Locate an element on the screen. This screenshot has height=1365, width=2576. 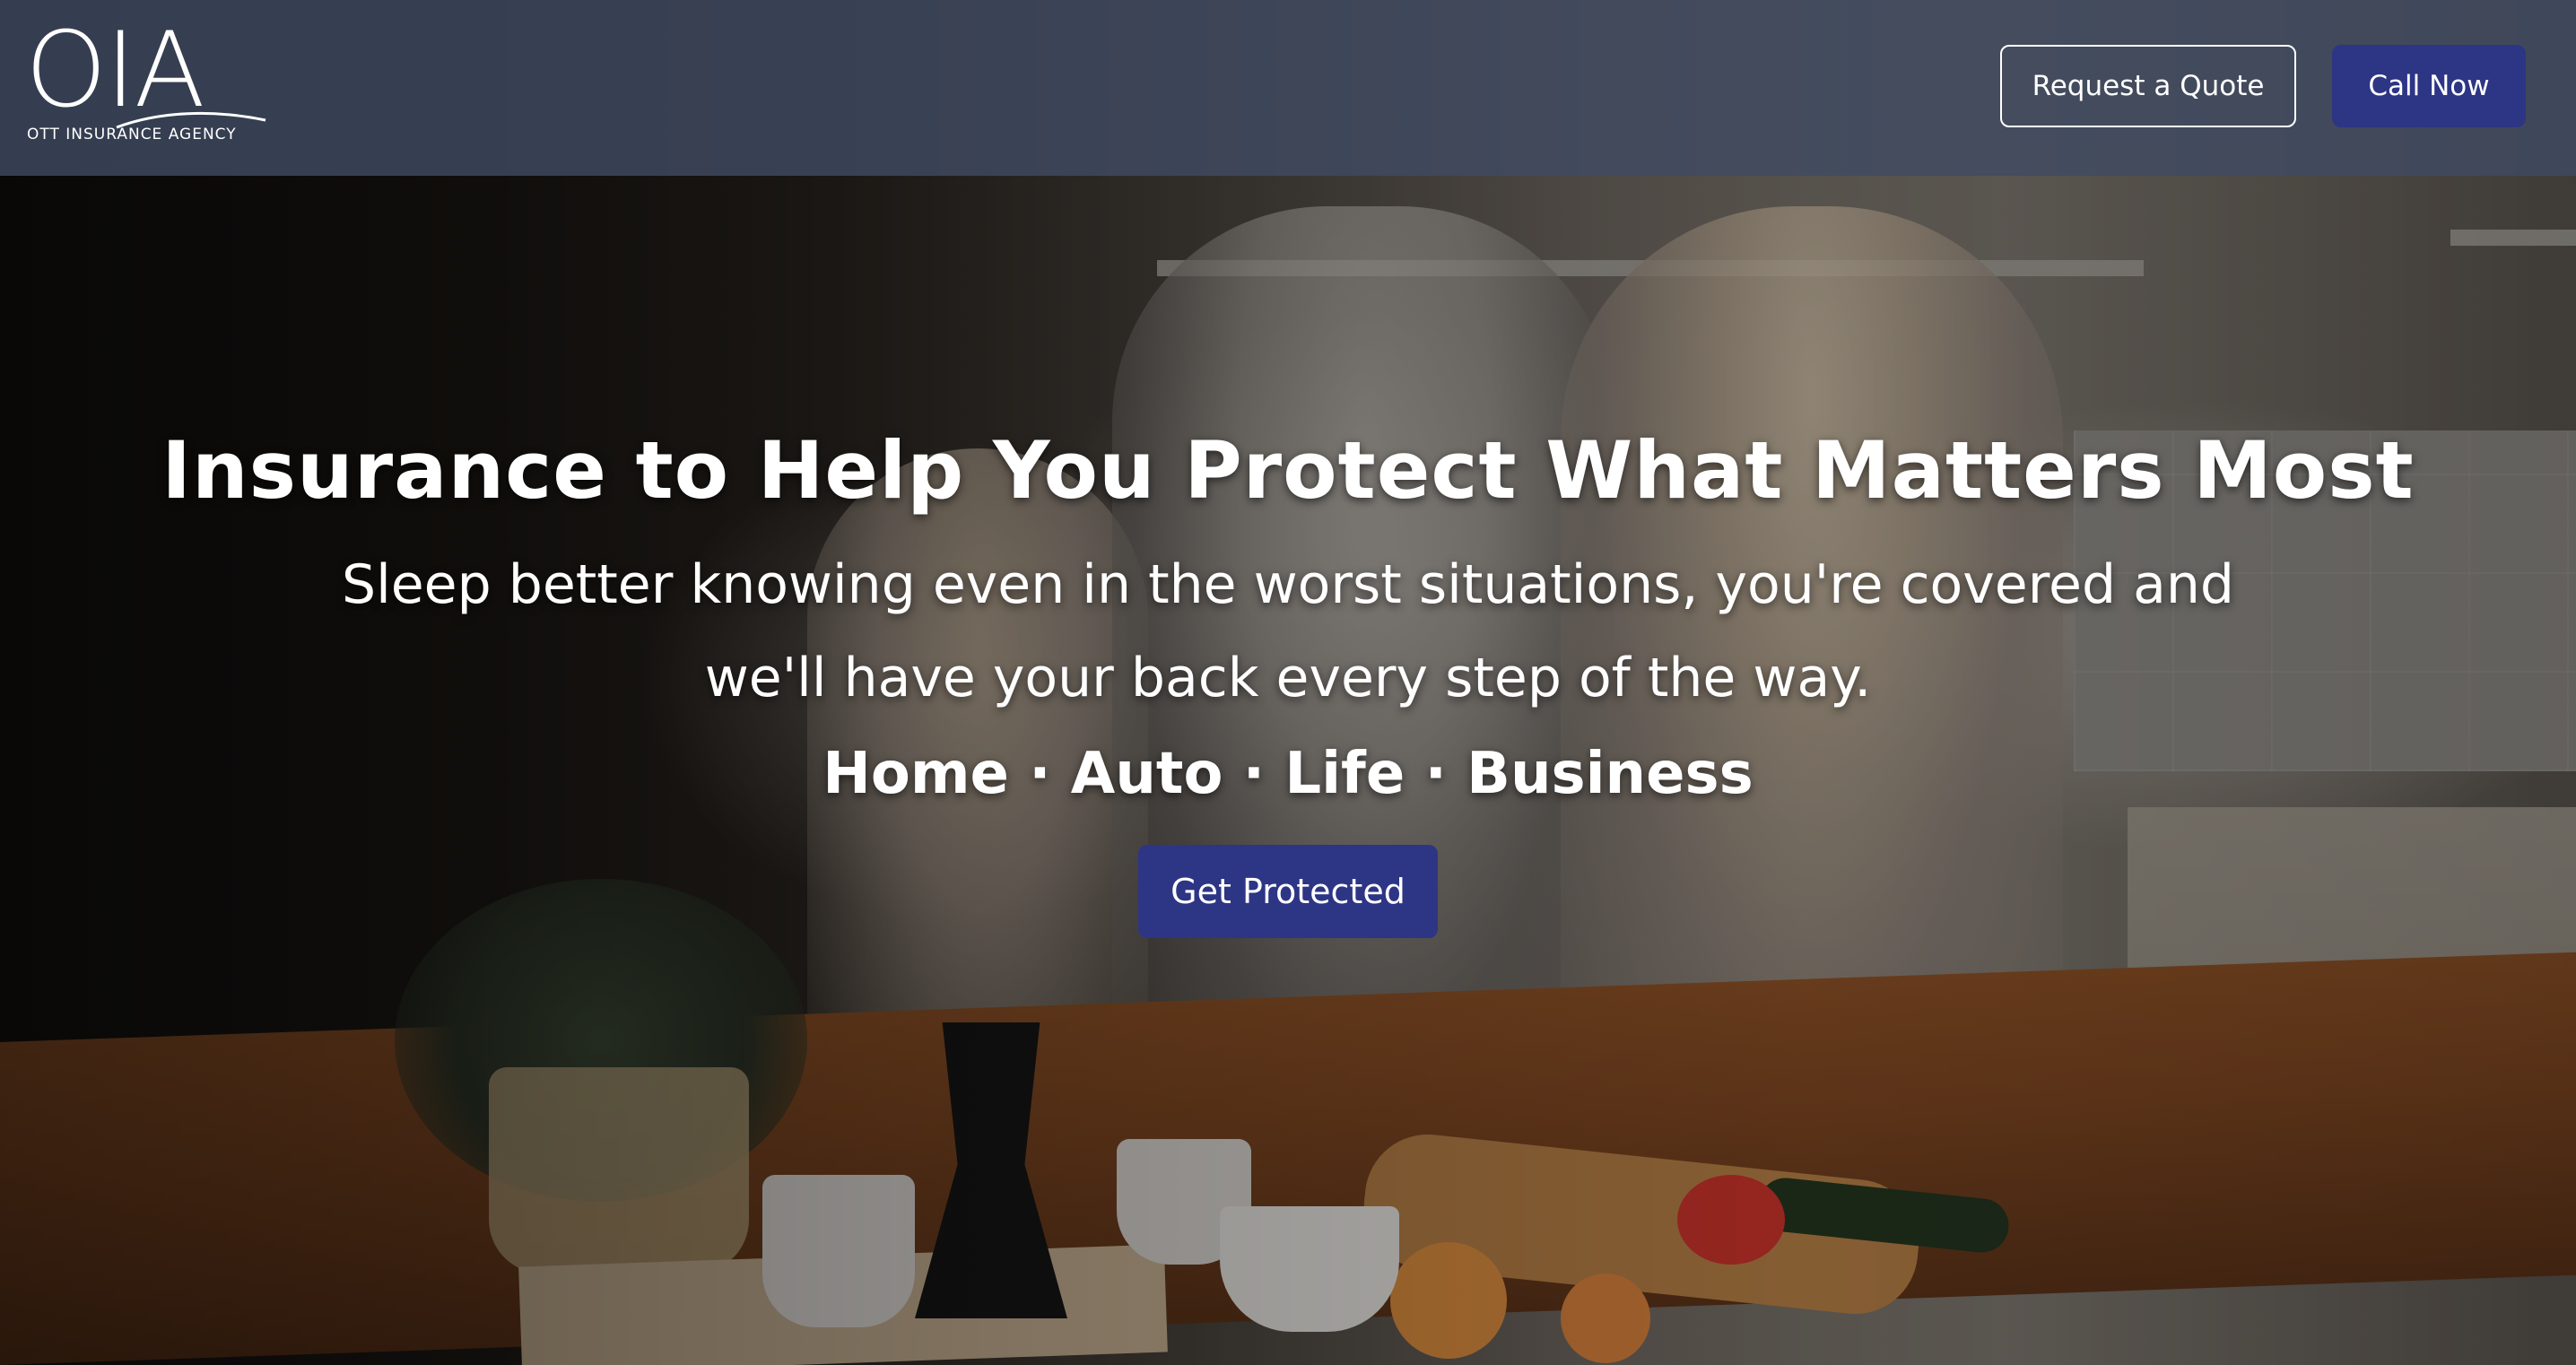
background-shelf-right is located at coordinates (2513, 238).